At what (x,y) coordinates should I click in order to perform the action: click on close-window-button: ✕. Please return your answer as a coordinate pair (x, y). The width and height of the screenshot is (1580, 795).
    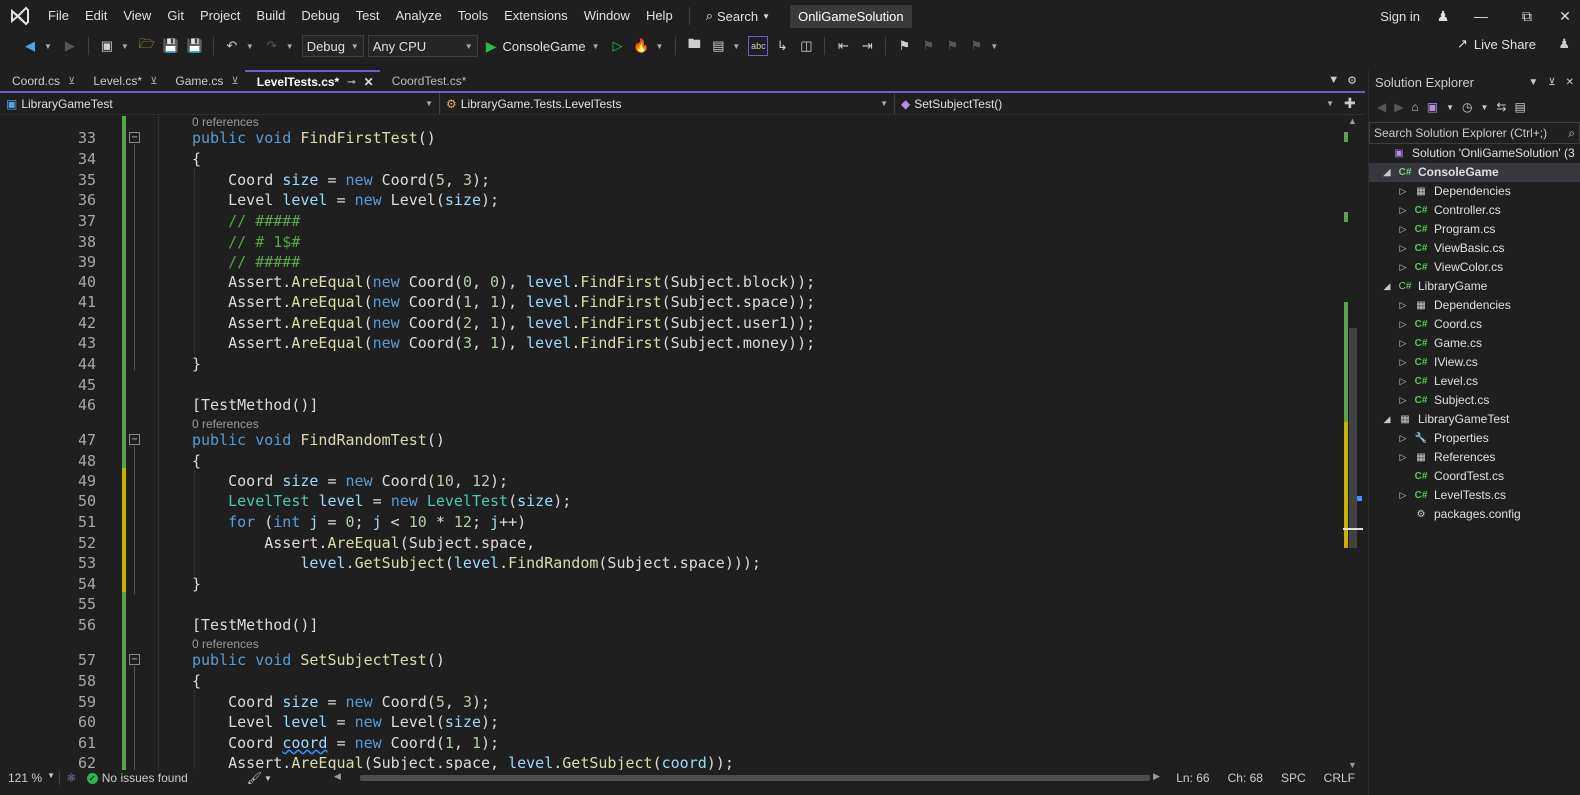
    Looking at the image, I should click on (1565, 16).